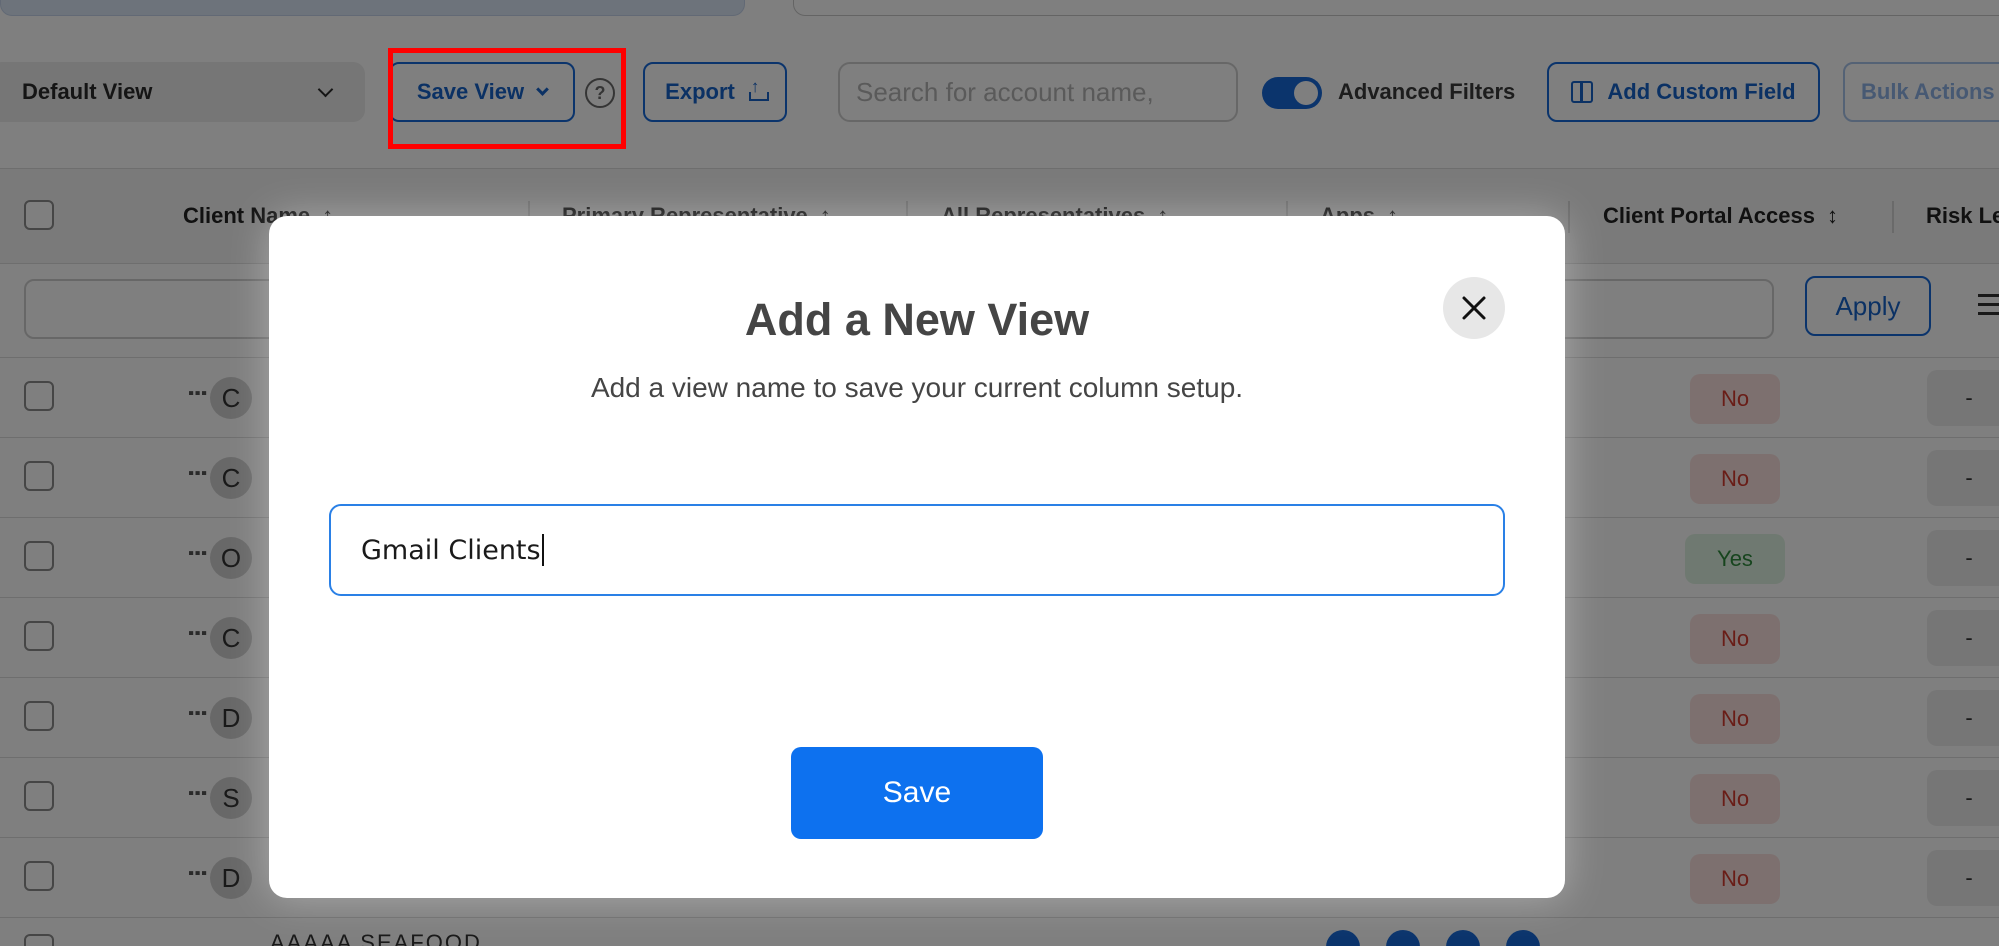  What do you see at coordinates (917, 793) in the screenshot?
I see `save-button: Save` at bounding box center [917, 793].